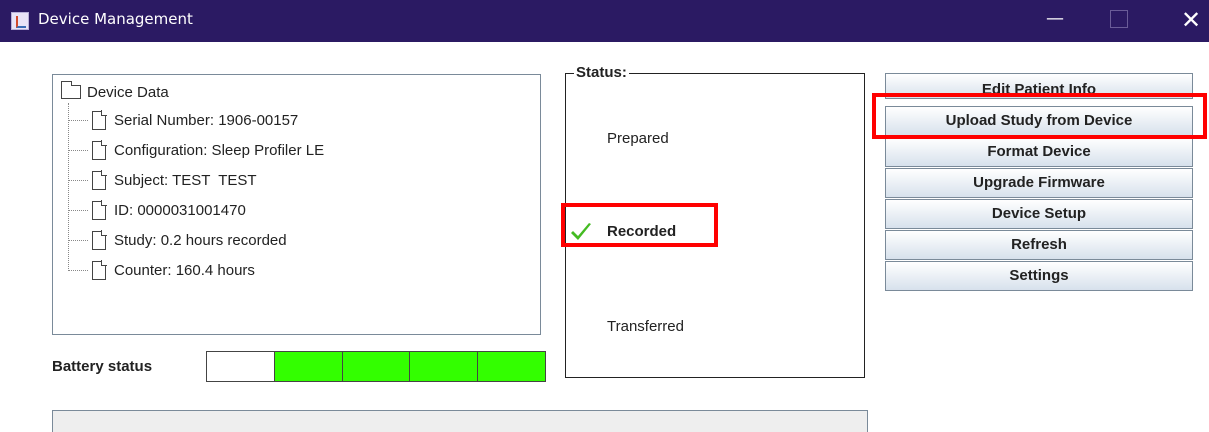  What do you see at coordinates (601, 72) in the screenshot?
I see `status-legend: Status:` at bounding box center [601, 72].